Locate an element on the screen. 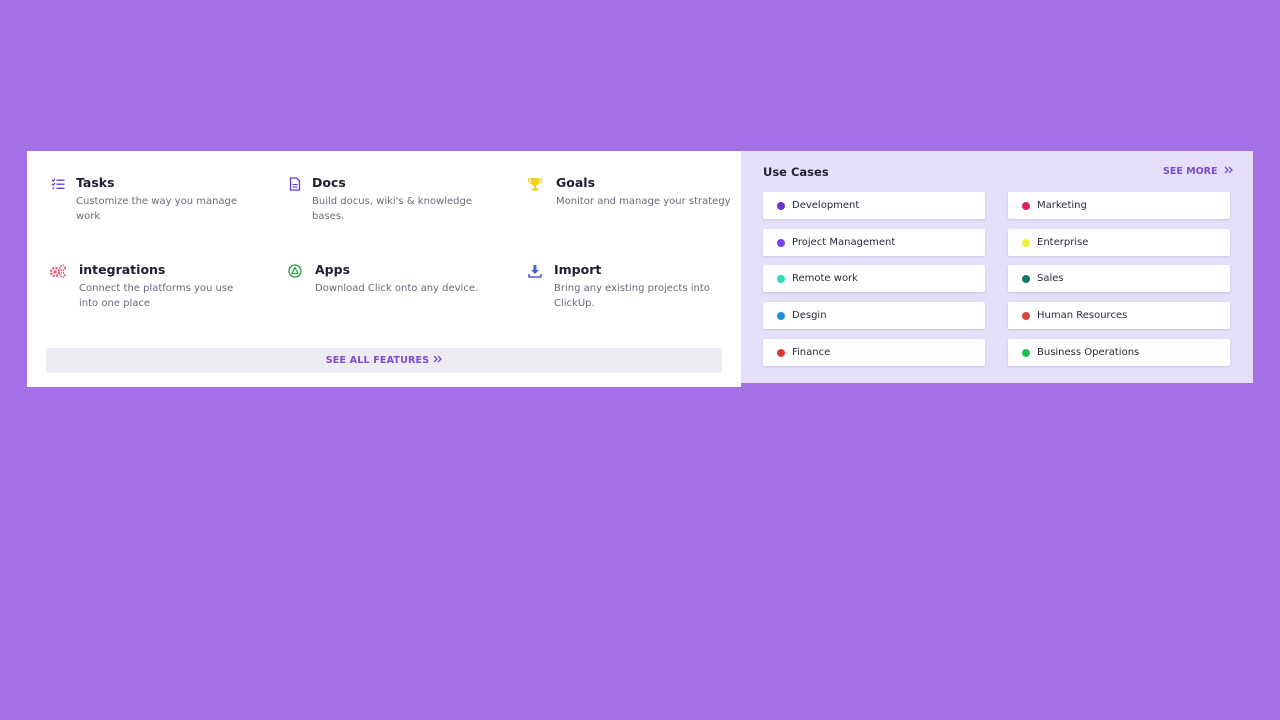  use-case-human-resources: Human Resources is located at coordinates (1119, 315).